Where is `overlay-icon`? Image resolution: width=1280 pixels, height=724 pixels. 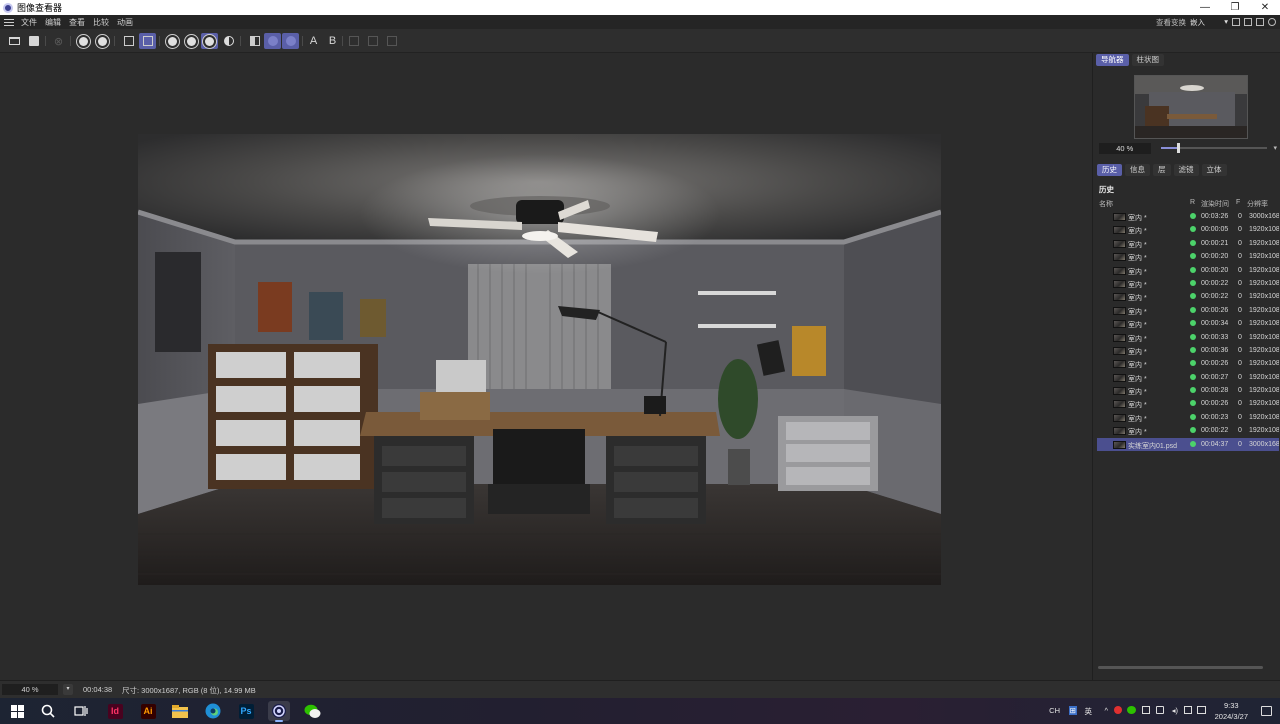
overlay-icon is located at coordinates (372, 41).